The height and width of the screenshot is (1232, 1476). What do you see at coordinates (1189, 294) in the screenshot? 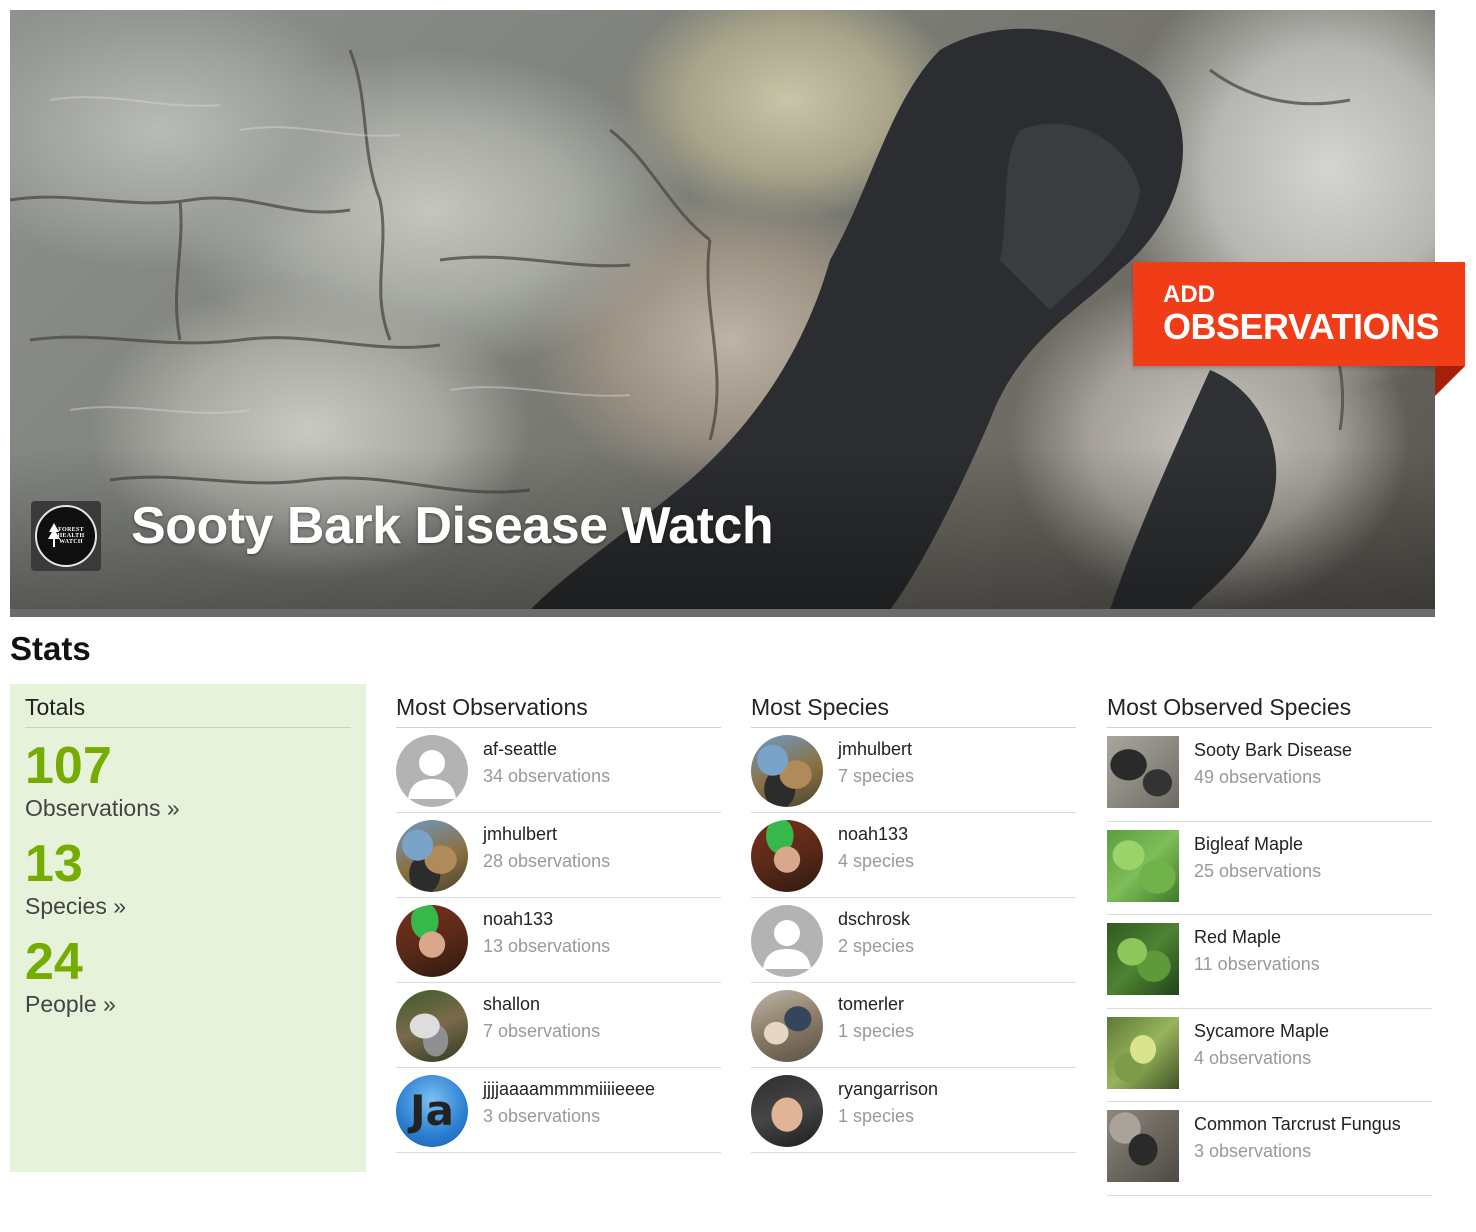
I see `add-observations-line1: ADD` at bounding box center [1189, 294].